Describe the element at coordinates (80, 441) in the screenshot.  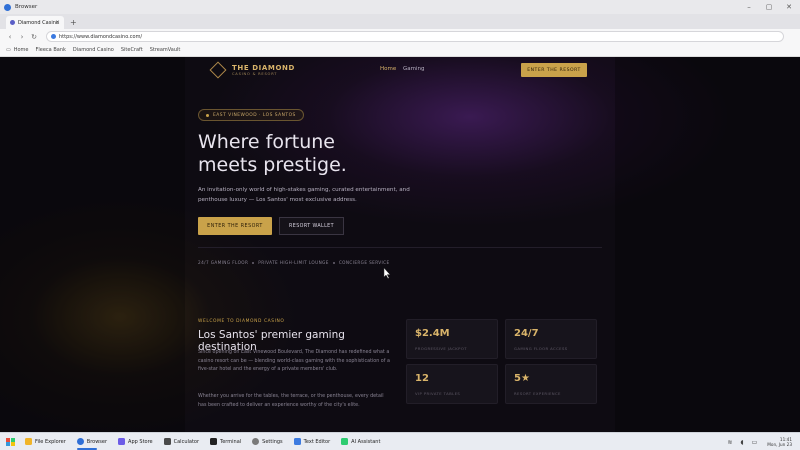
I see `browser-icon` at that location.